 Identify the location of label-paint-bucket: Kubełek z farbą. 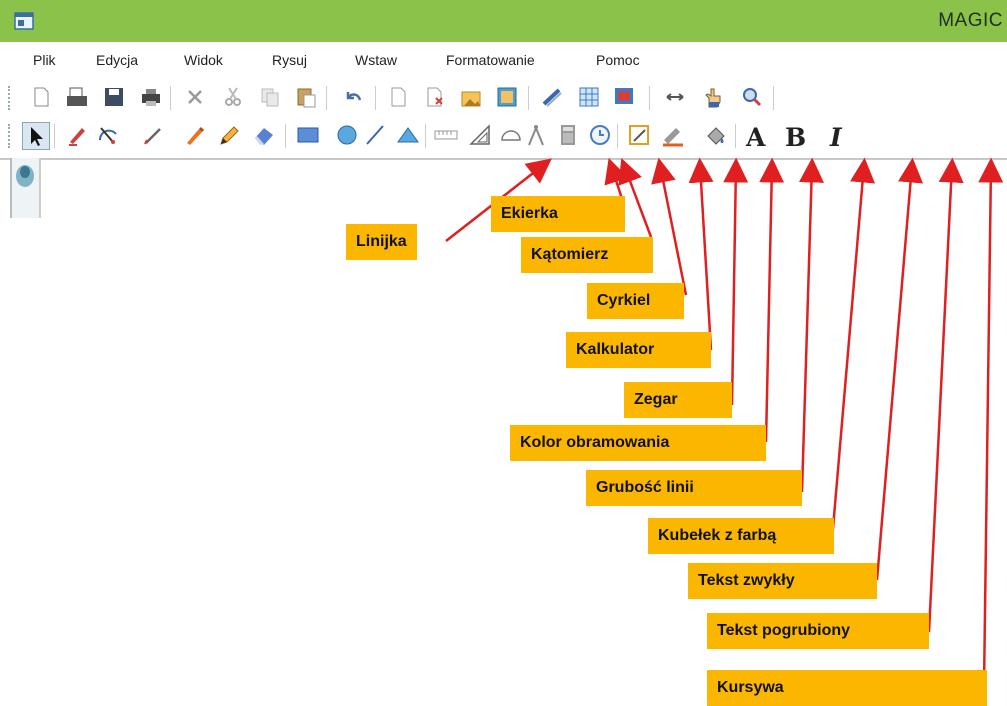
(741, 536).